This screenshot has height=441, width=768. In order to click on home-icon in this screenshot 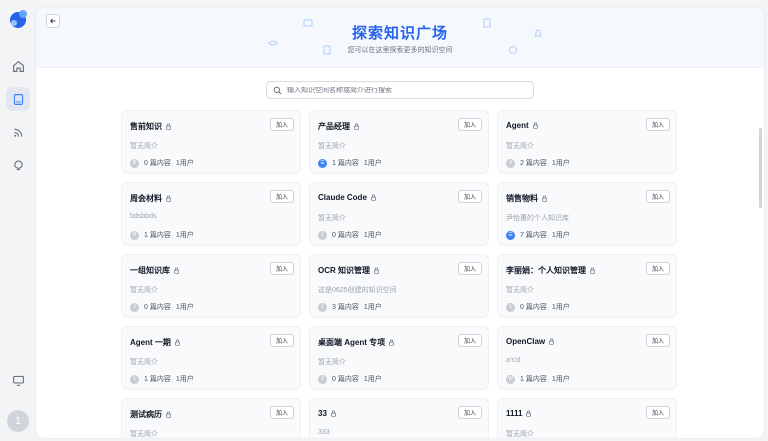, I will do `click(18, 66)`.